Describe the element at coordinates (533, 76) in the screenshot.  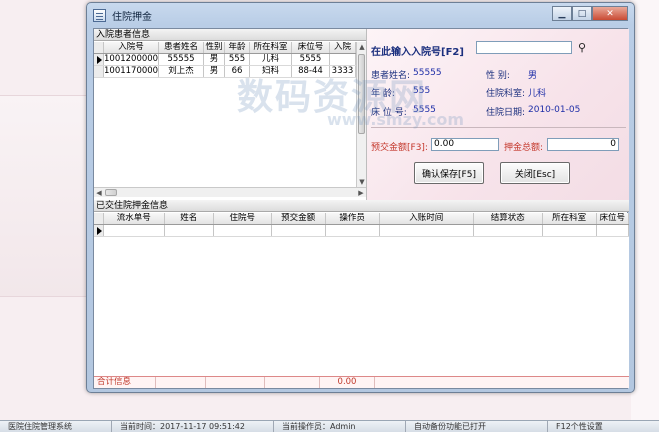
I see `gender-value: 男` at that location.